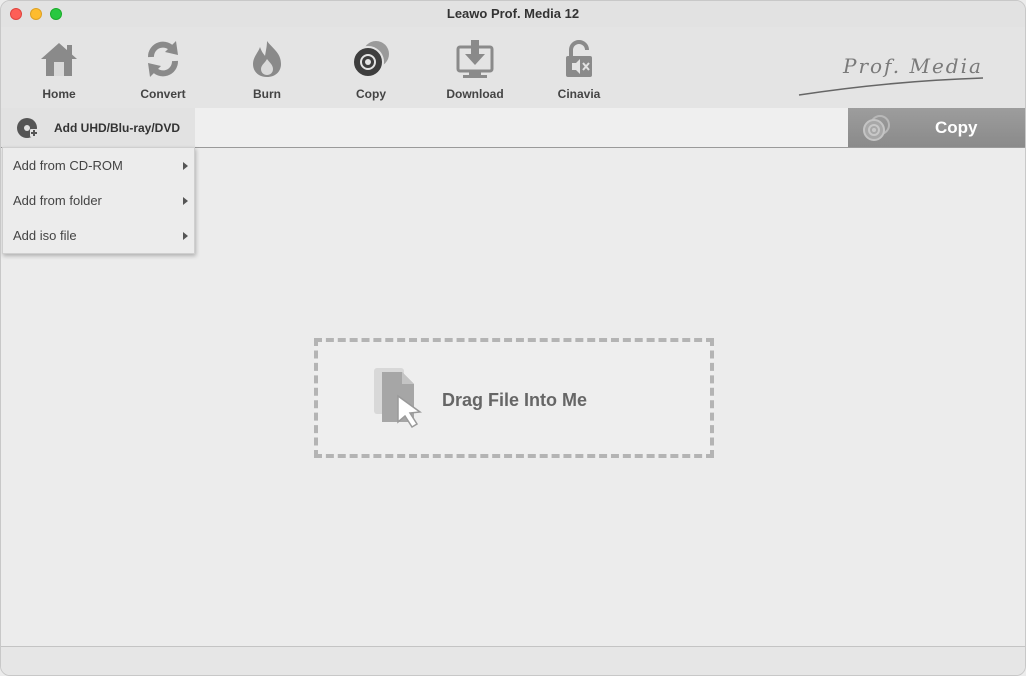 This screenshot has width=1026, height=676. Describe the element at coordinates (579, 94) in the screenshot. I see `toolbar-cinavia-label: Cinavia` at that location.